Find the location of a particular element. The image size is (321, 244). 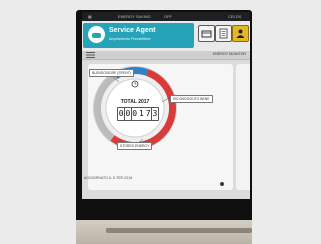

last-updated-text: AGGIORNATO IL 5-TER 2018 is located at coordinates (108, 178).